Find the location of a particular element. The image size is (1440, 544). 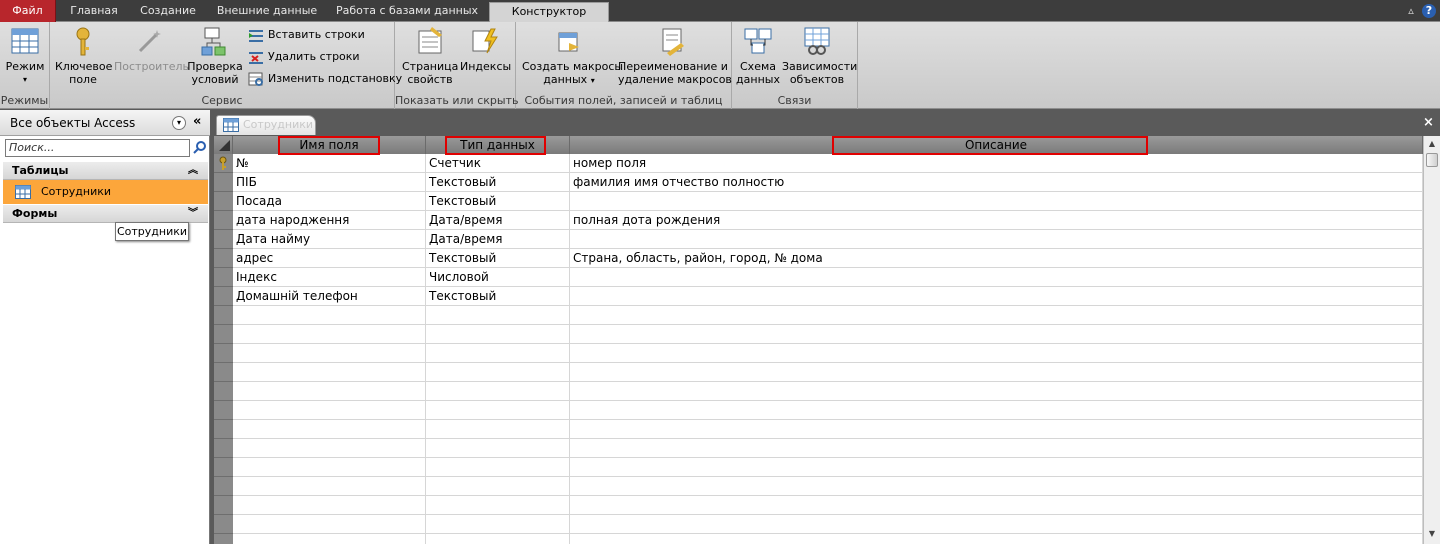

header-data-type: Тип данных is located at coordinates (498, 145).